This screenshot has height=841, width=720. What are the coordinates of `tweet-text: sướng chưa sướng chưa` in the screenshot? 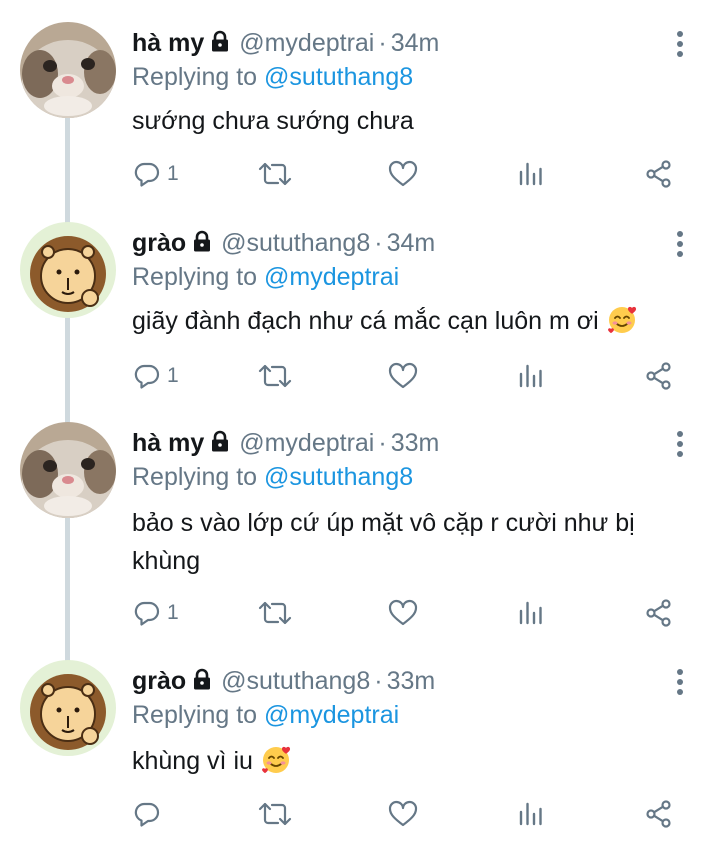 It's located at (402, 121).